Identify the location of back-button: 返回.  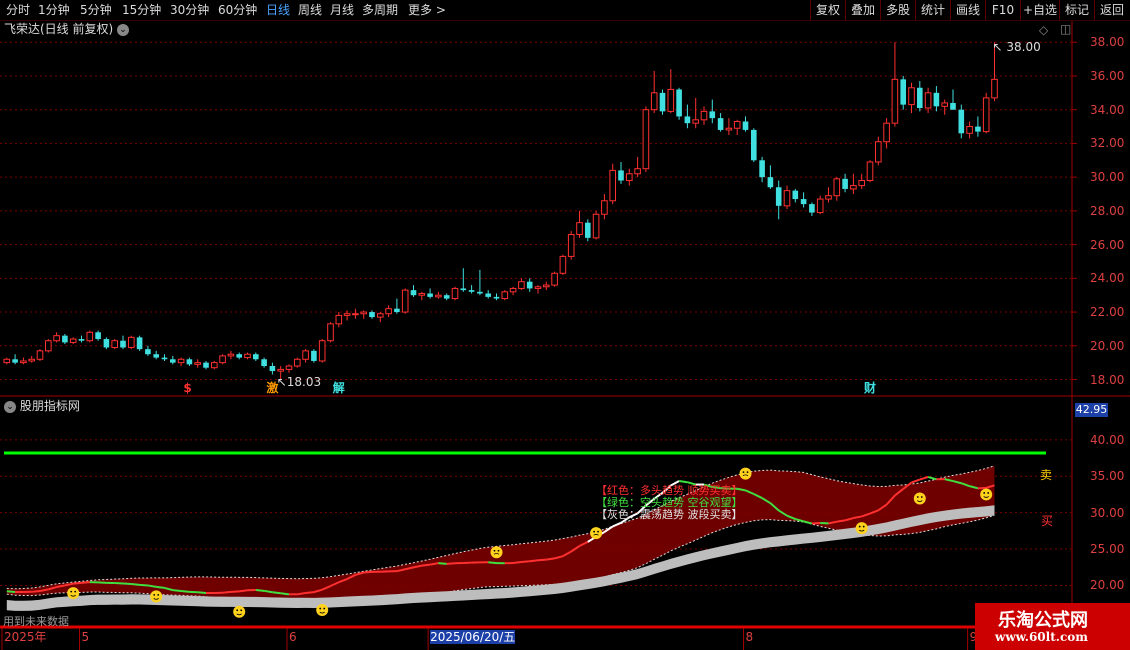
(1111, 10).